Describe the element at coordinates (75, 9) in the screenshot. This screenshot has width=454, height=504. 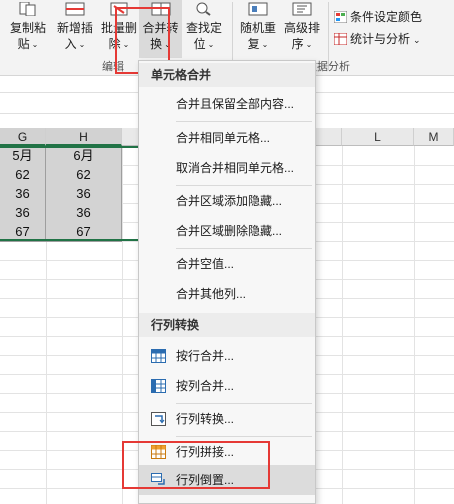
I see `insert-icon` at that location.